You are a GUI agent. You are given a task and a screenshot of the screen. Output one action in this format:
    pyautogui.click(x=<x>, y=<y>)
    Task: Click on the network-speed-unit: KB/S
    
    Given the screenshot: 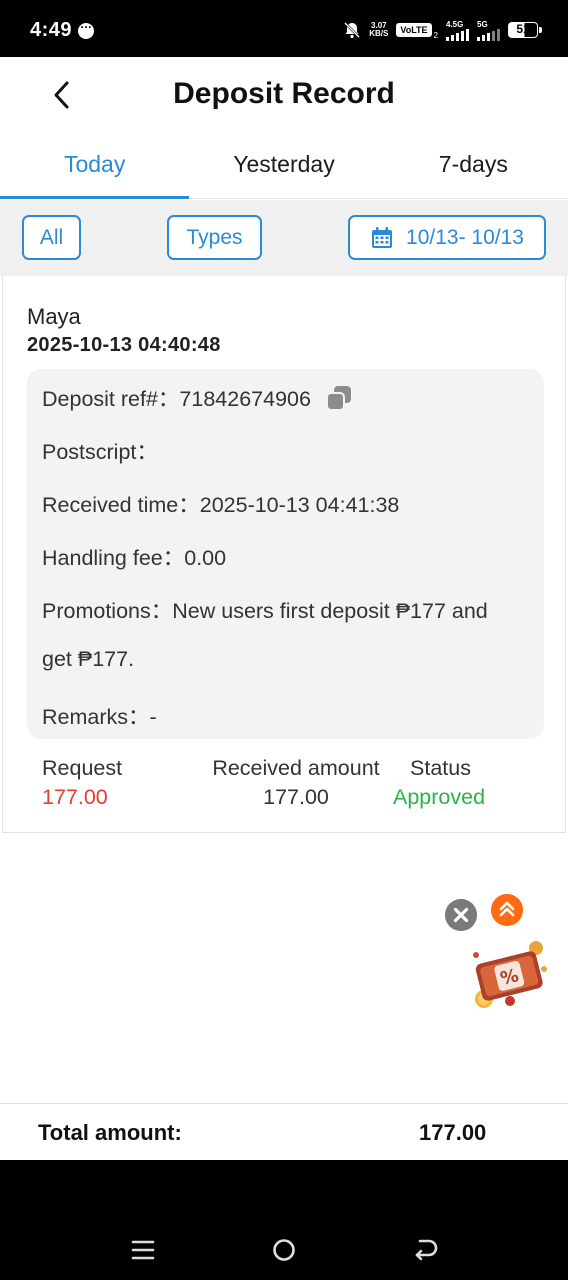 What is the action you would take?
    pyautogui.click(x=379, y=33)
    